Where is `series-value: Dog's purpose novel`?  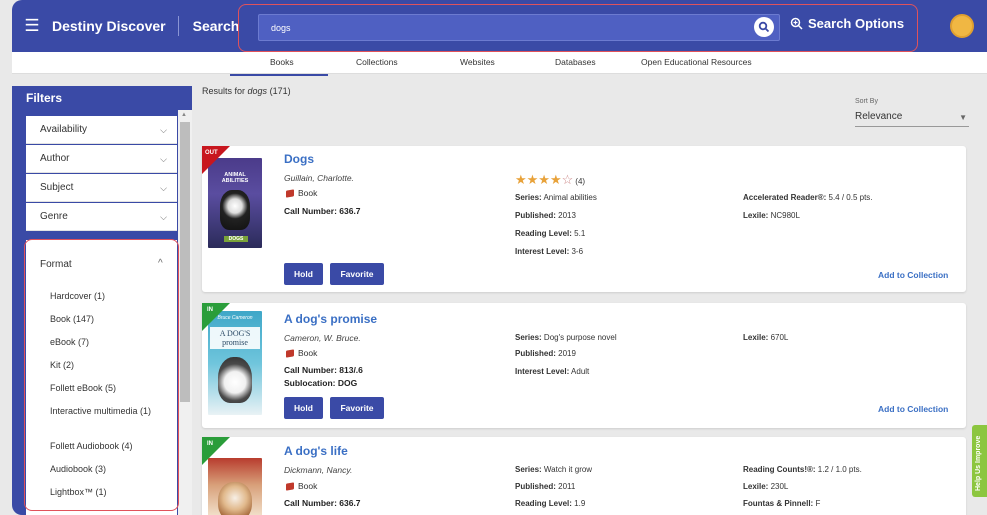 series-value: Dog's purpose novel is located at coordinates (580, 337).